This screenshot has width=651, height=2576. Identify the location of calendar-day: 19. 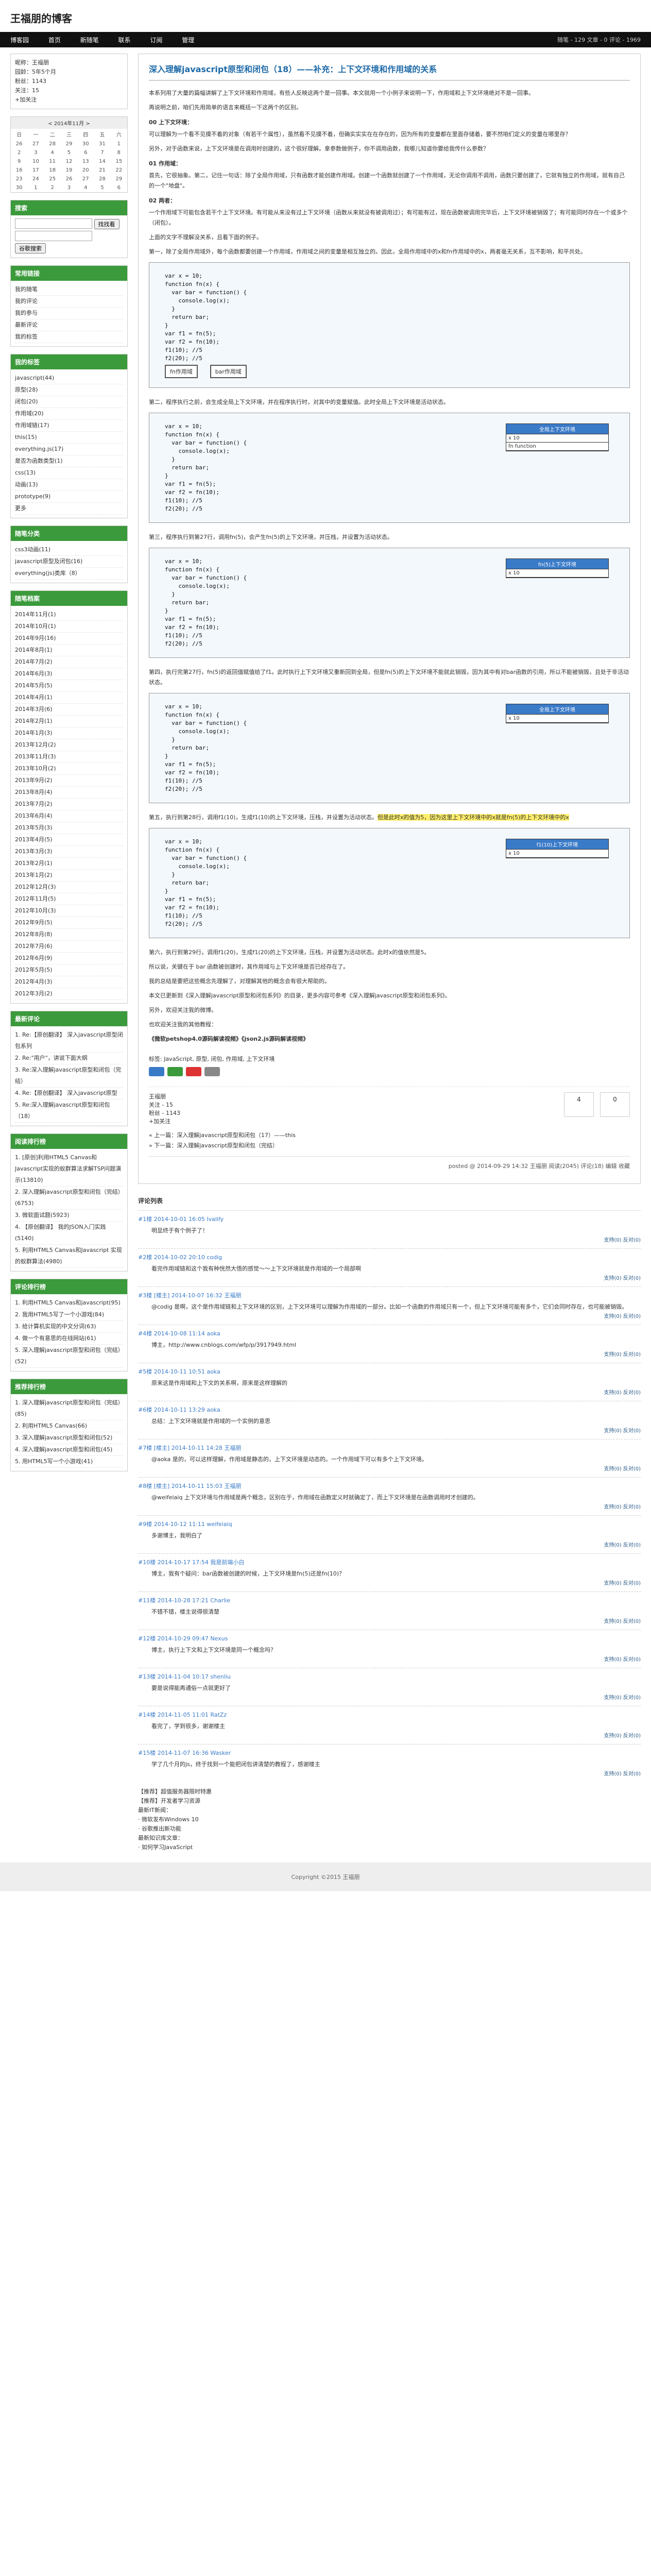
(69, 170).